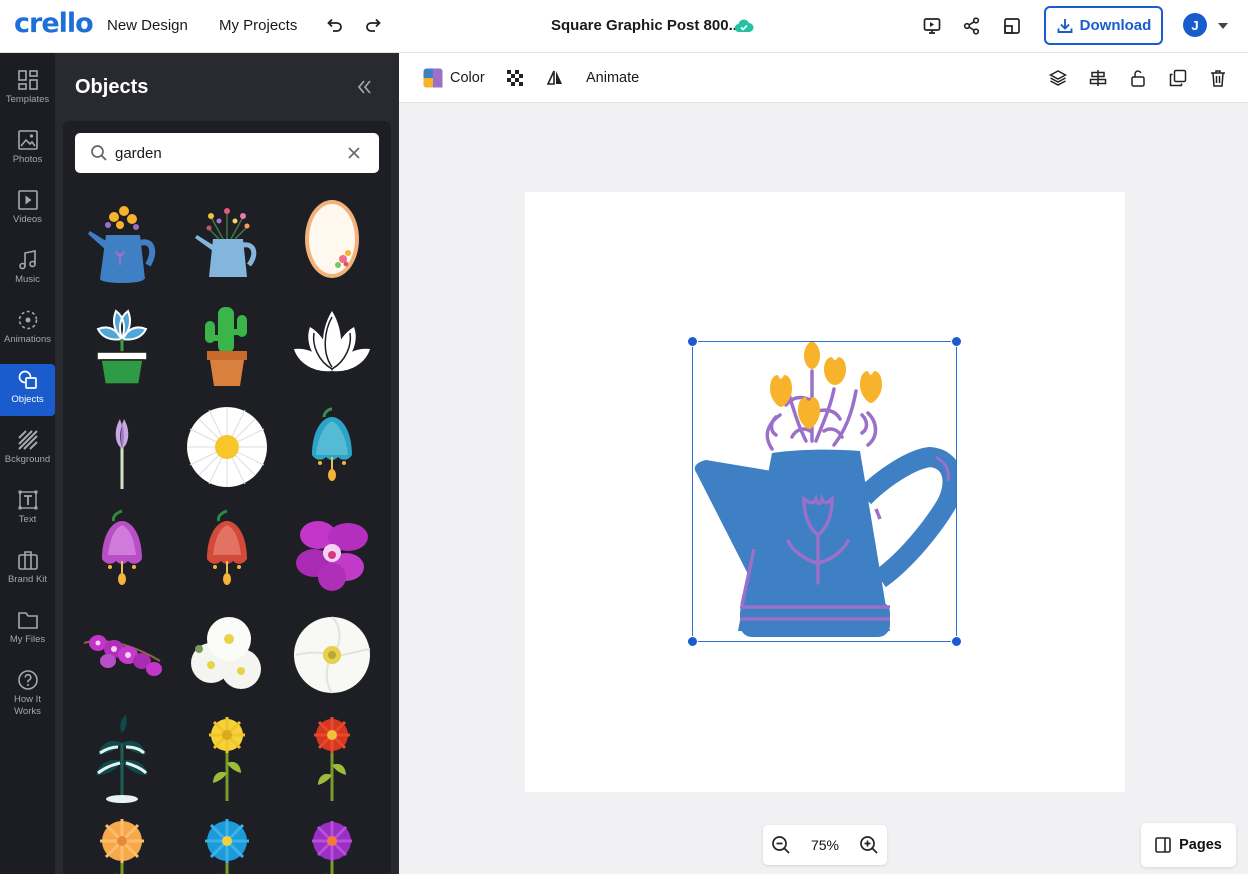  What do you see at coordinates (147, 25) in the screenshot?
I see `new-design-link: New Design` at bounding box center [147, 25].